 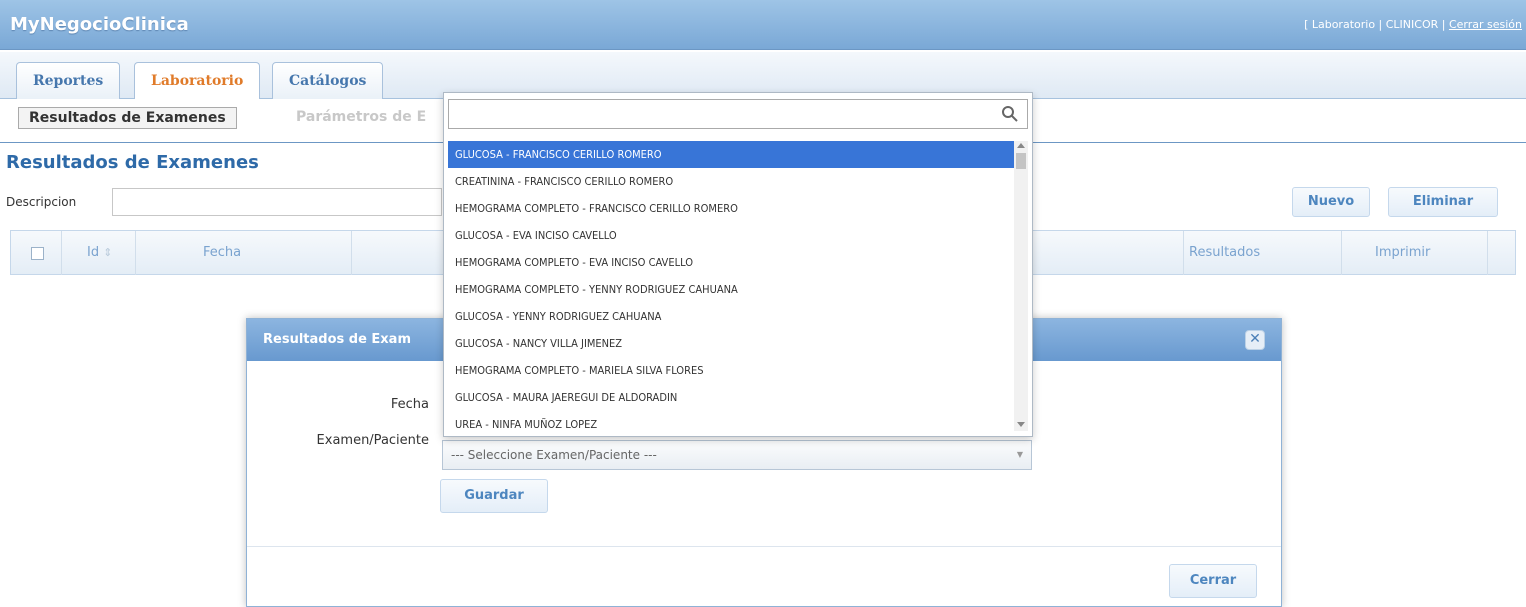 I want to click on scroll-up-icon, so click(x=1021, y=145).